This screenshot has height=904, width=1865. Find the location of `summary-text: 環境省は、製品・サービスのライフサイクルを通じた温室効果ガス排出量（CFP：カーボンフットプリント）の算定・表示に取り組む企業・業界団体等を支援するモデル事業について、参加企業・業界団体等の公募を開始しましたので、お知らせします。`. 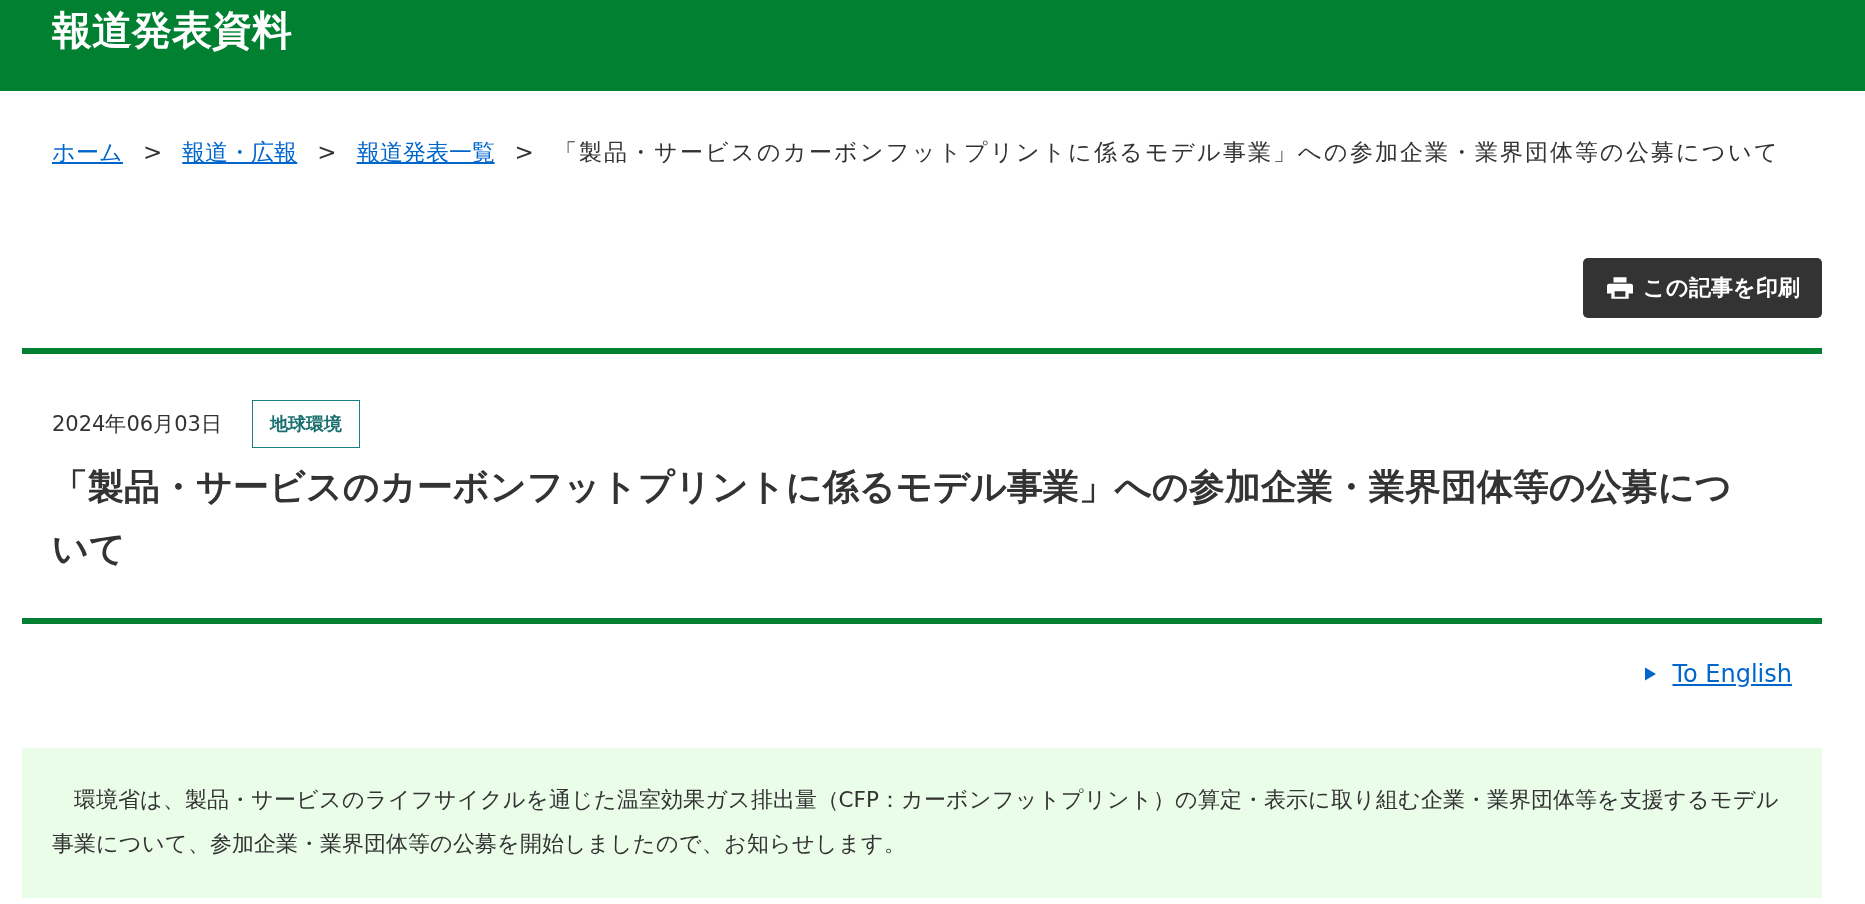

summary-text: 環境省は、製品・サービスのライフサイクルを通じた温室効果ガス排出量（CFP：カーボンフットプリント）の算定・表示に取り組む企業・業界団体等を支援するモデル事業について、参加企業・業界団体等の公募を開始しましたので、お知らせします。 is located at coordinates (916, 821).